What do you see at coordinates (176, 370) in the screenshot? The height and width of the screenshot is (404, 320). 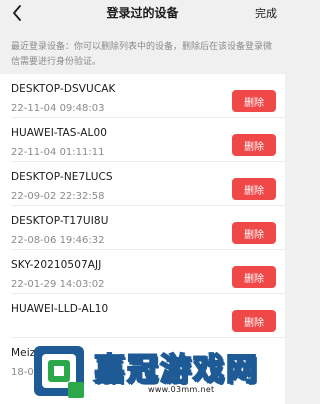 I see `watermark-brand-text: 嘉冠游戏网` at bounding box center [176, 370].